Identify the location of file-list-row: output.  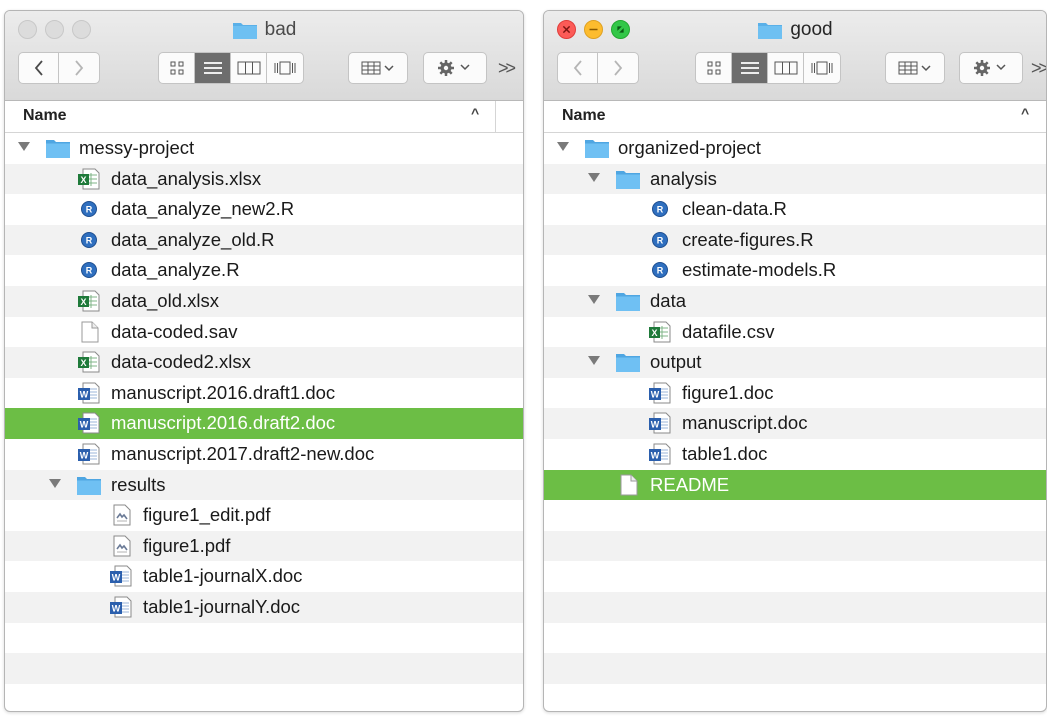
(795, 362).